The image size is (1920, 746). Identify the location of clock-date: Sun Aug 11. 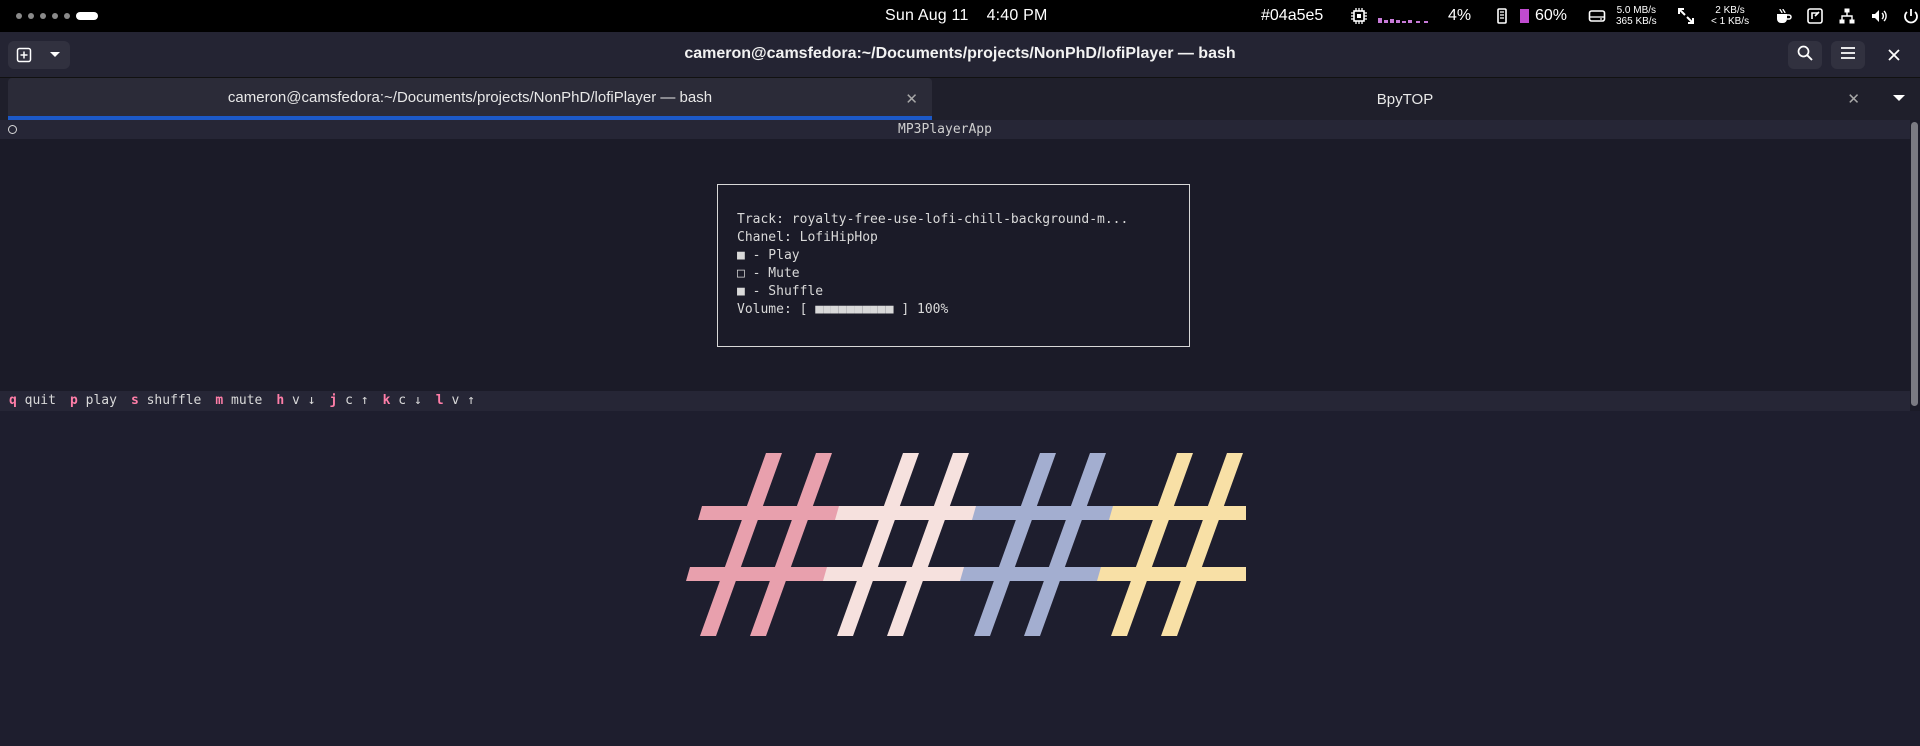
(927, 15).